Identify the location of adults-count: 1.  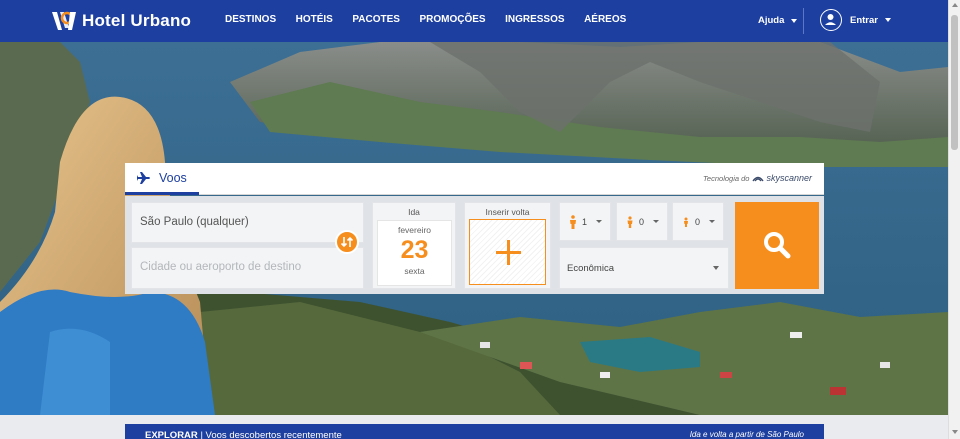
(585, 221).